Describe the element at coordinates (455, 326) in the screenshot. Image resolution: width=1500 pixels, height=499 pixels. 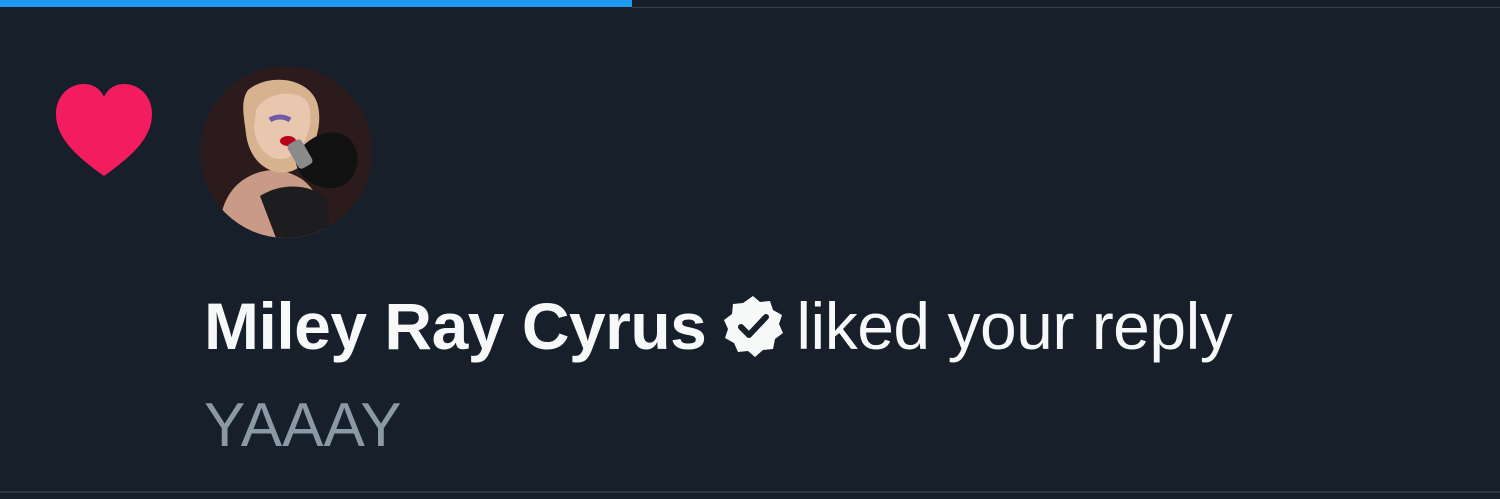
I see `user-name: Miley Ray Cyrus` at that location.